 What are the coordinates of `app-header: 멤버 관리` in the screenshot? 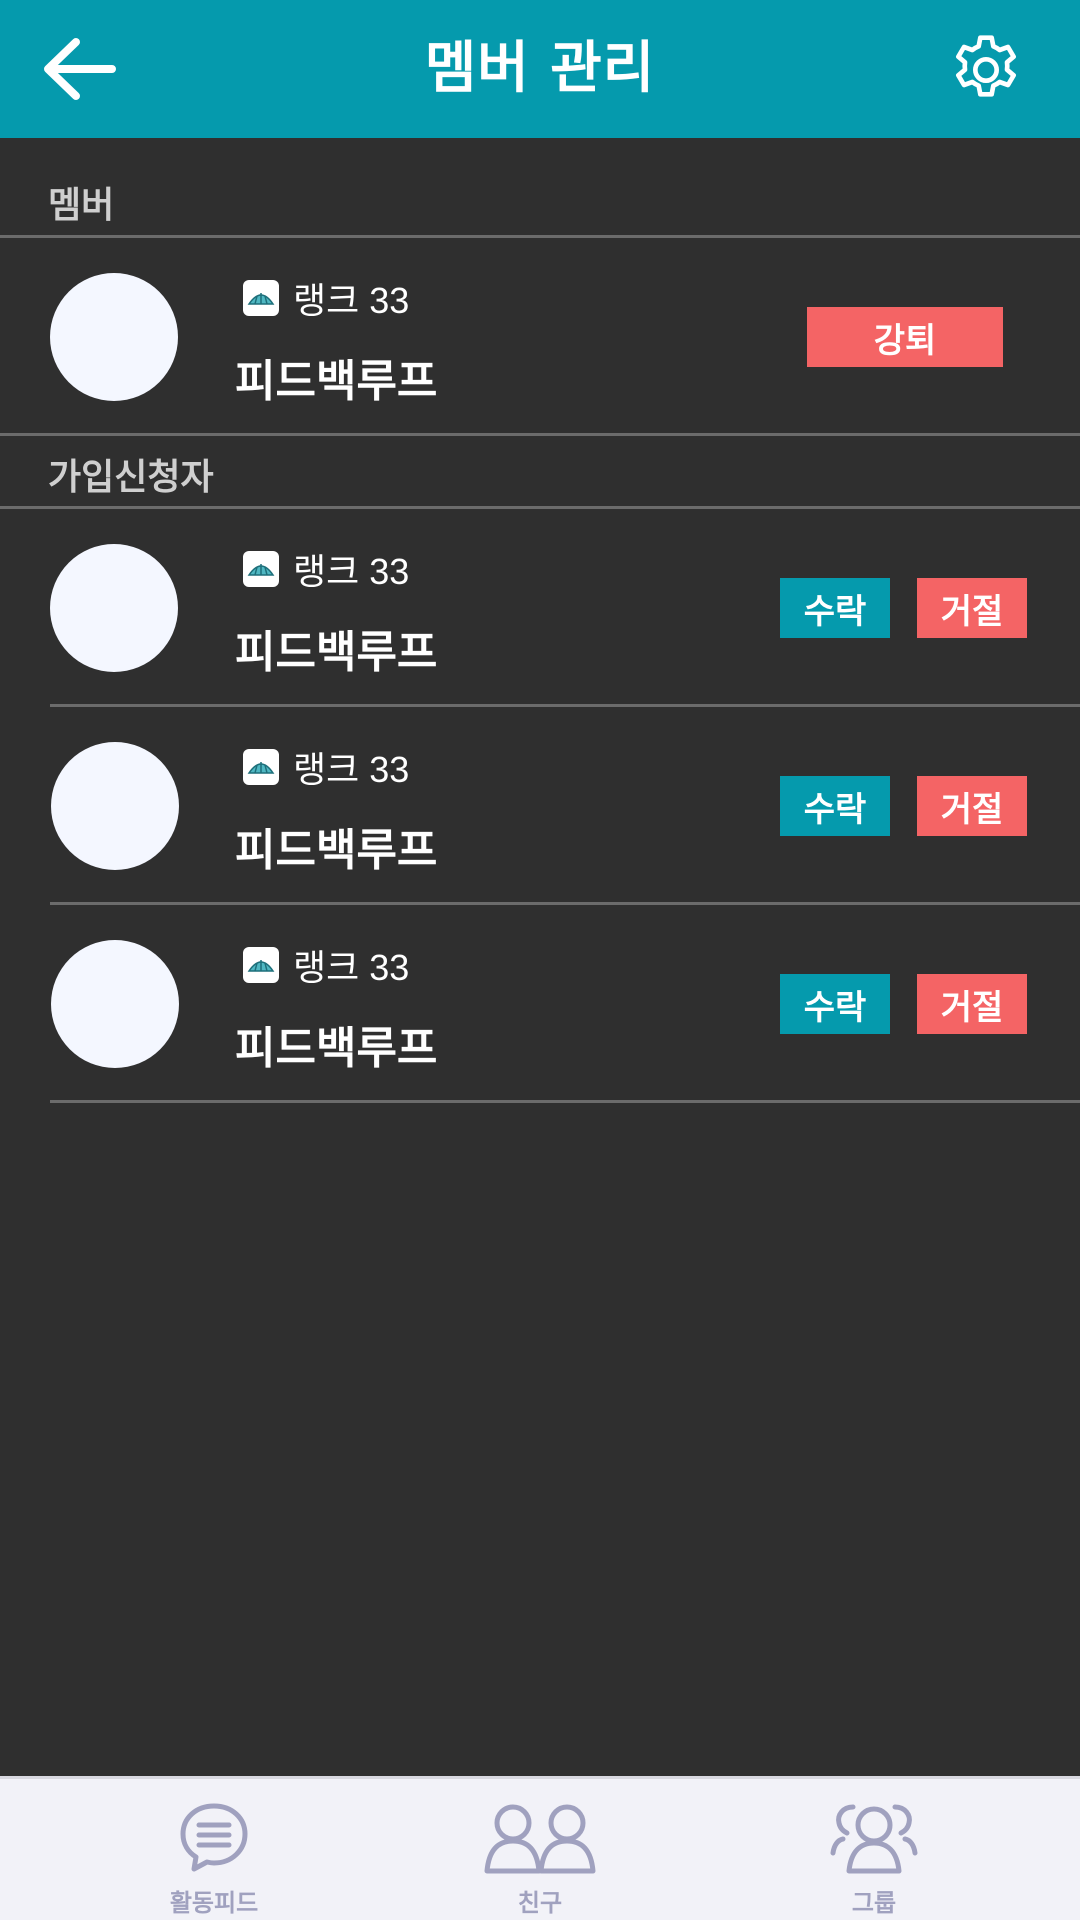 It's located at (540, 69).